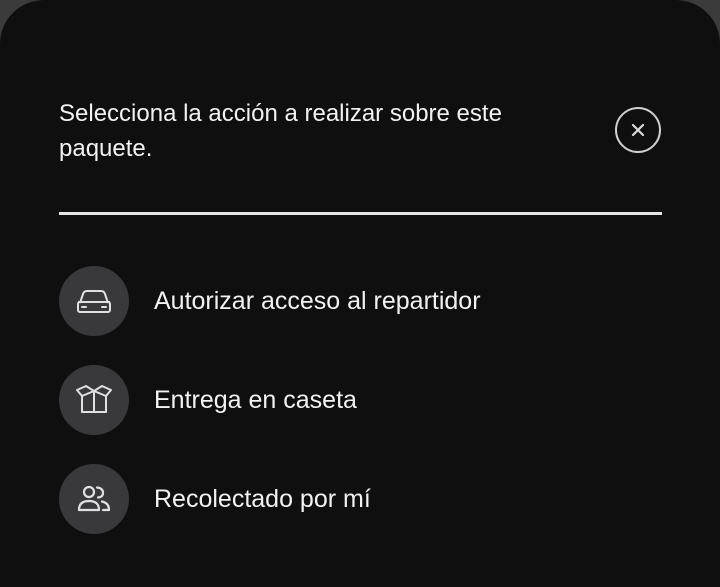 The height and width of the screenshot is (587, 720). Describe the element at coordinates (360, 400) in the screenshot. I see `option-gatehouse-delivery: Entrega en caseta` at that location.